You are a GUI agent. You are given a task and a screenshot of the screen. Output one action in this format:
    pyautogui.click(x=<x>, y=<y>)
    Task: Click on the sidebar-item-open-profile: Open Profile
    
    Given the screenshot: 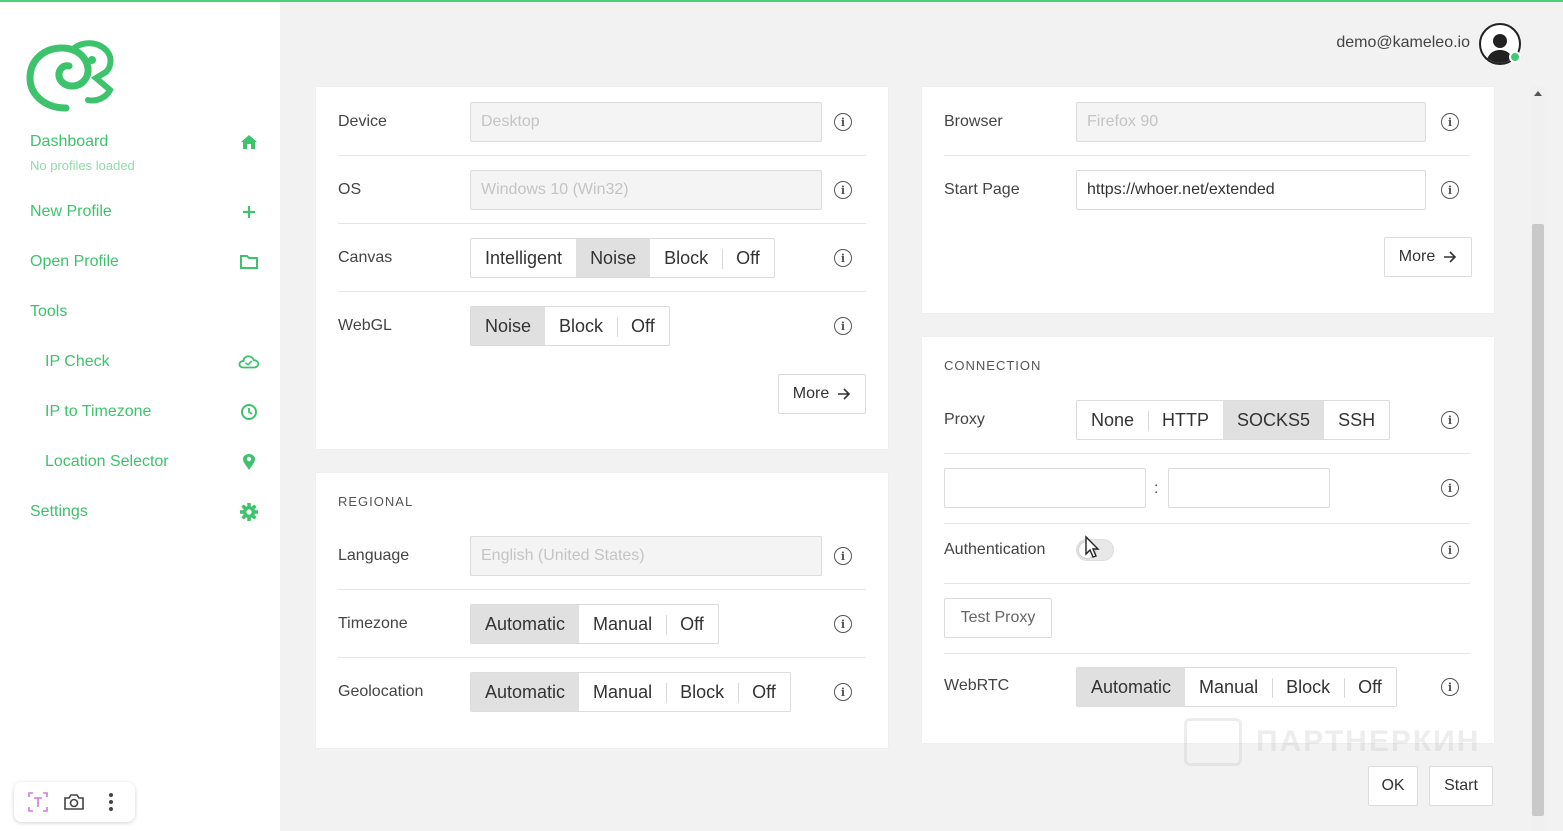 What is the action you would take?
    pyautogui.click(x=145, y=262)
    